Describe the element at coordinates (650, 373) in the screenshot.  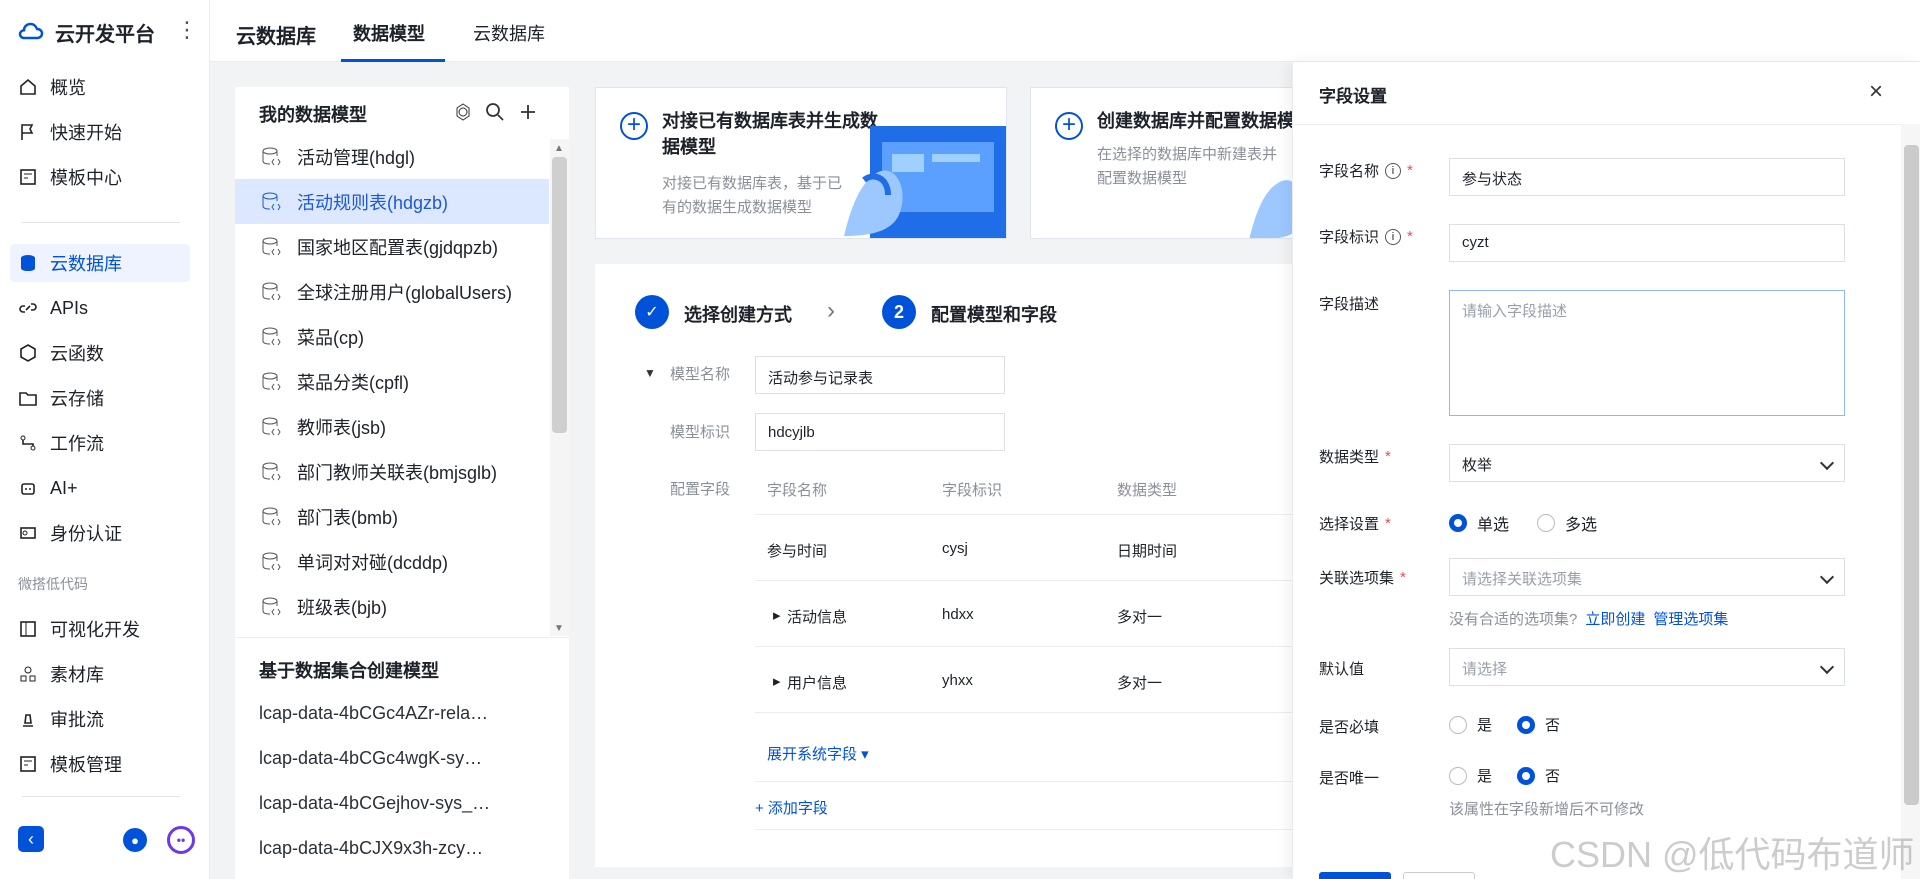
I see `collapse-caret-icon: ▼` at that location.